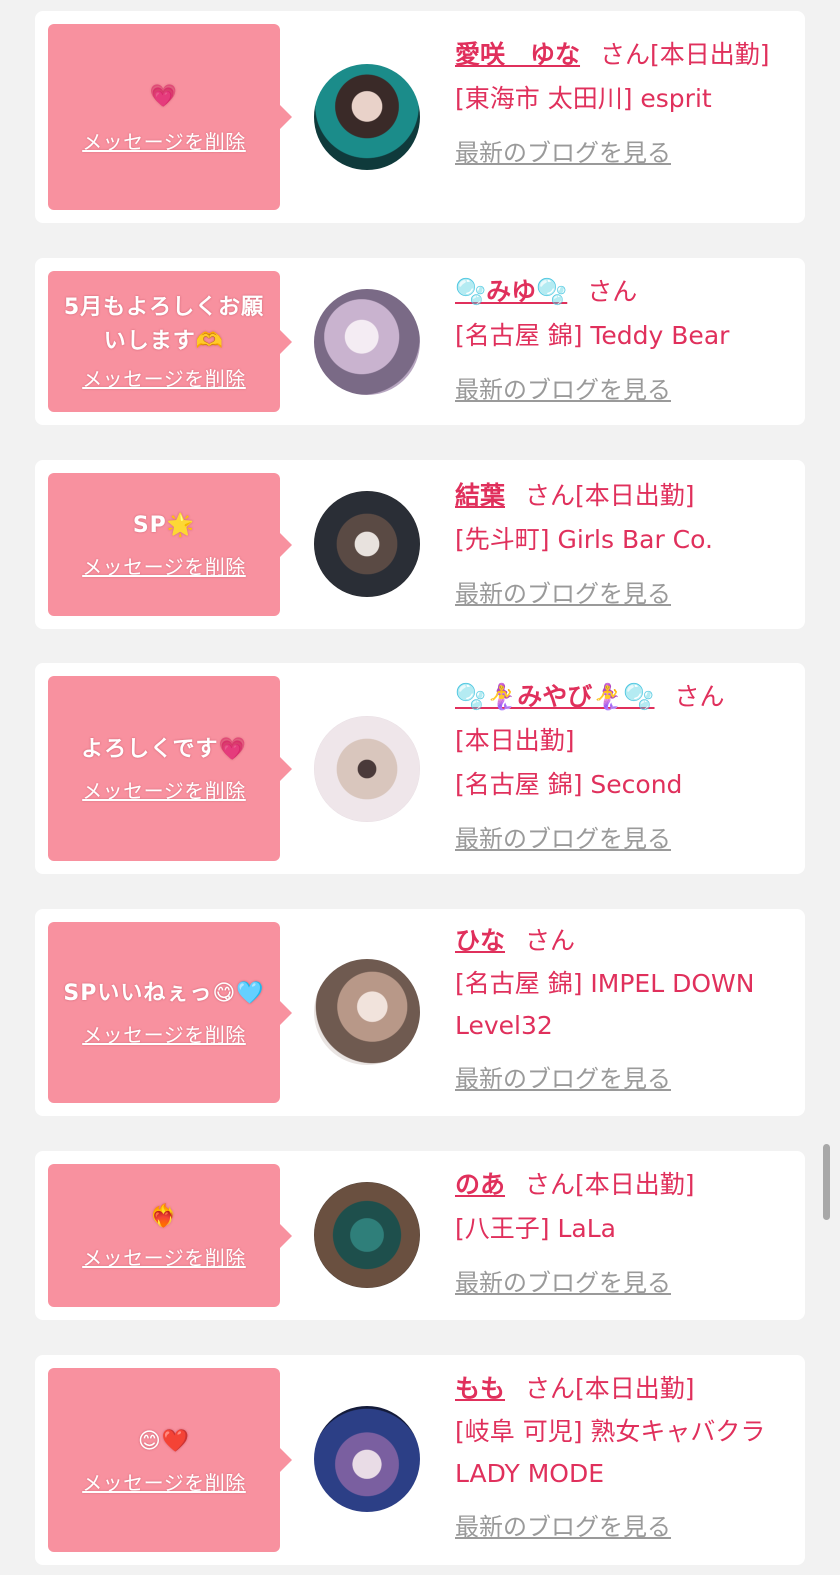 This screenshot has height=1575, width=840. What do you see at coordinates (605, 1004) in the screenshot?
I see `shop-name: [名古屋 錦] IMPEL DOWN Level32` at bounding box center [605, 1004].